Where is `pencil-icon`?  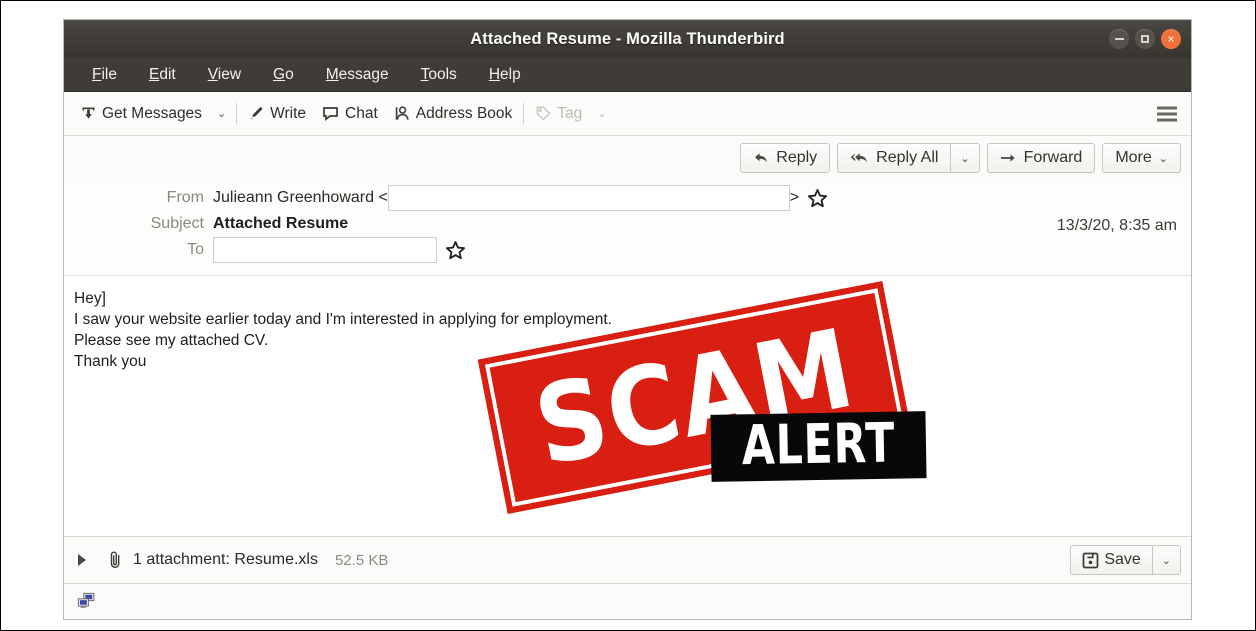 pencil-icon is located at coordinates (256, 113).